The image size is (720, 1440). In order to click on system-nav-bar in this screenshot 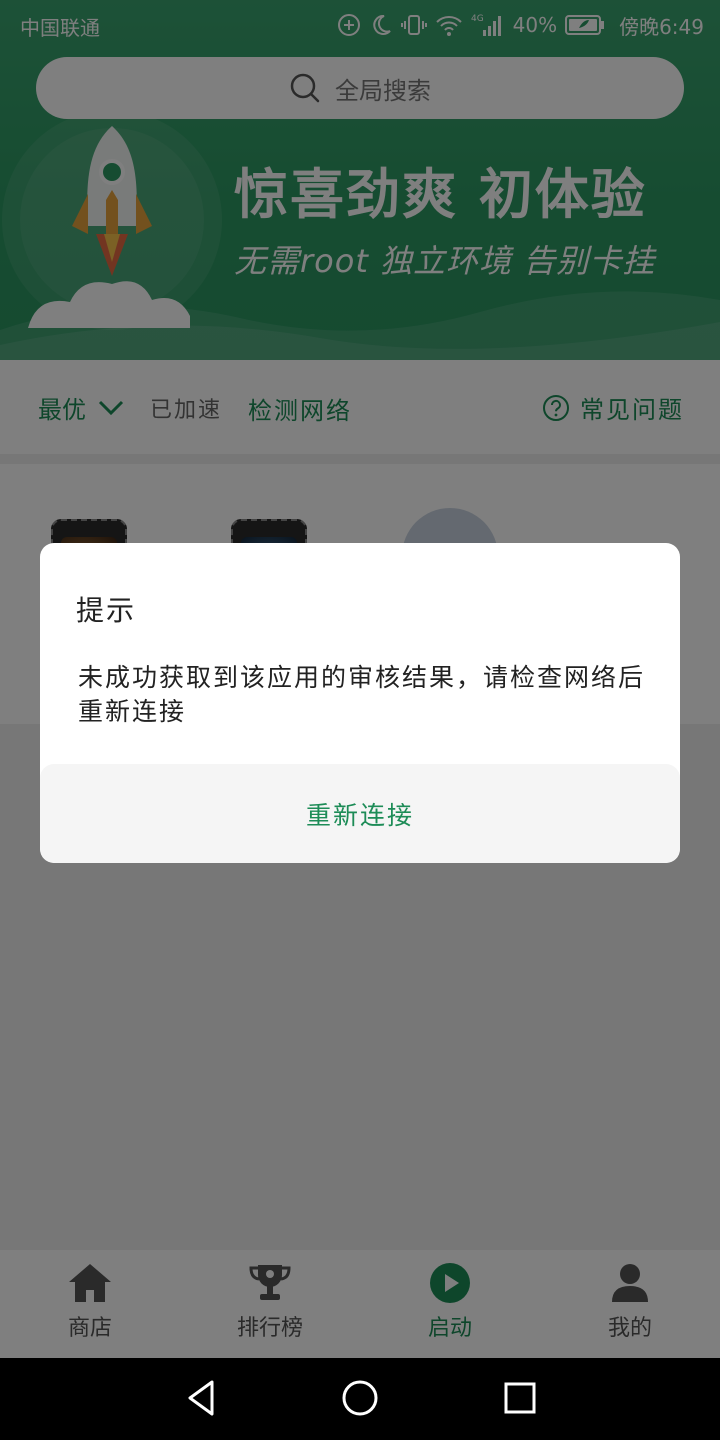, I will do `click(360, 1399)`.